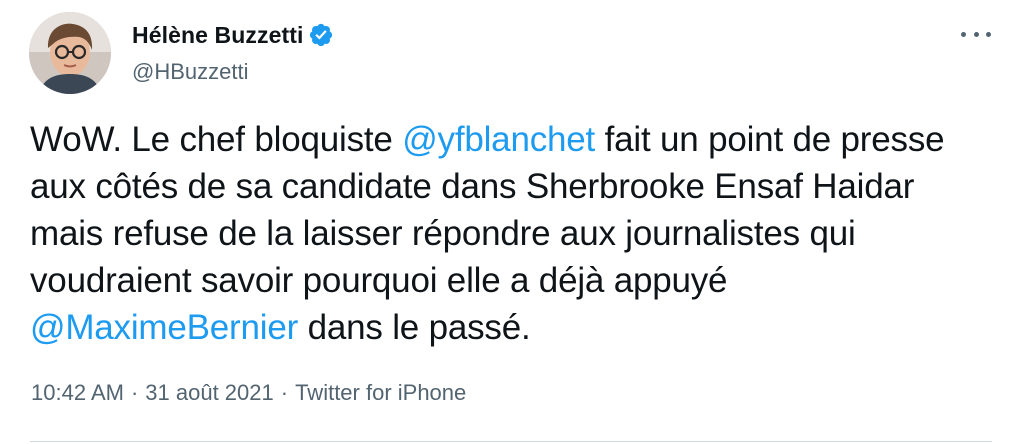  I want to click on tweet-meta: 10:42 AM · 31 août 2021 · Twitter for iPhone, so click(248, 393).